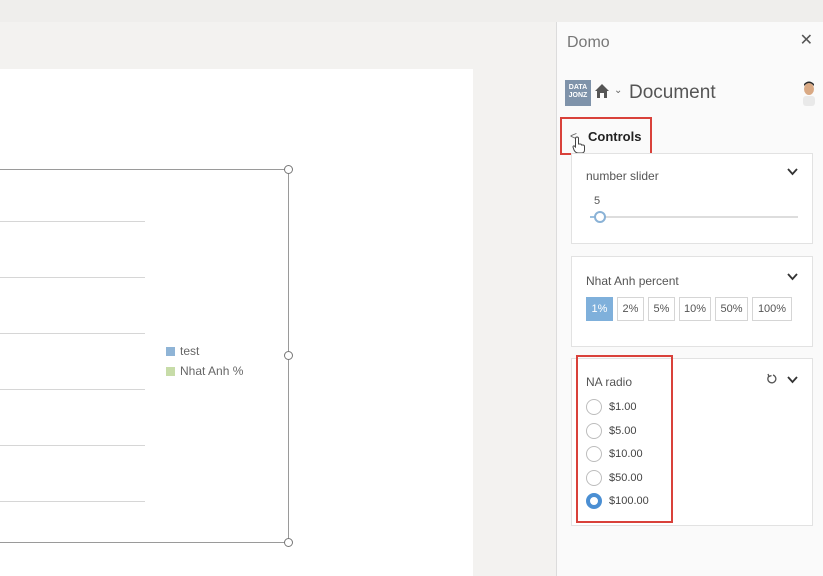  What do you see at coordinates (731, 309) in the screenshot?
I see `percent-option-50: 50%` at bounding box center [731, 309].